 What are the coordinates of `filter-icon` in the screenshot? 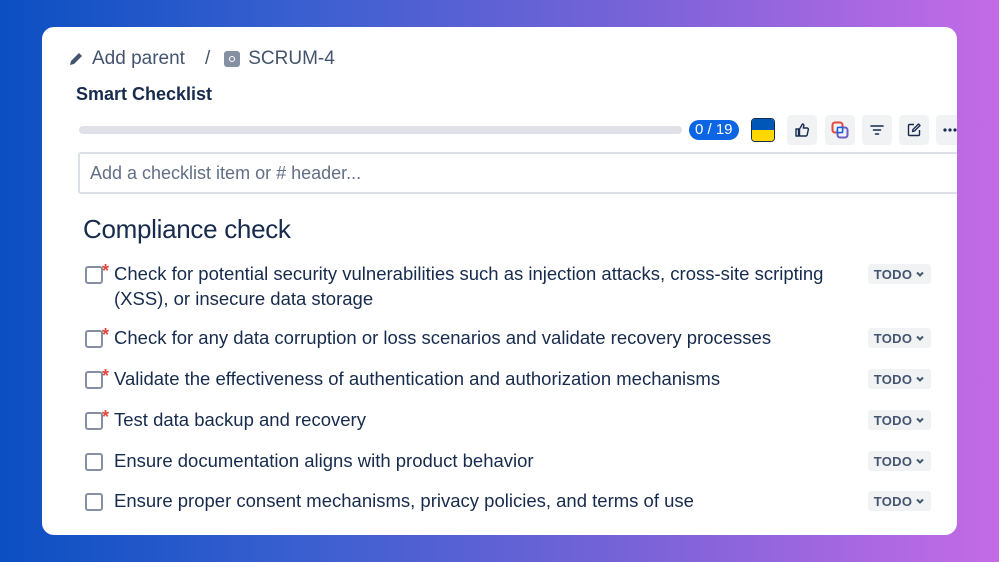 It's located at (877, 130).